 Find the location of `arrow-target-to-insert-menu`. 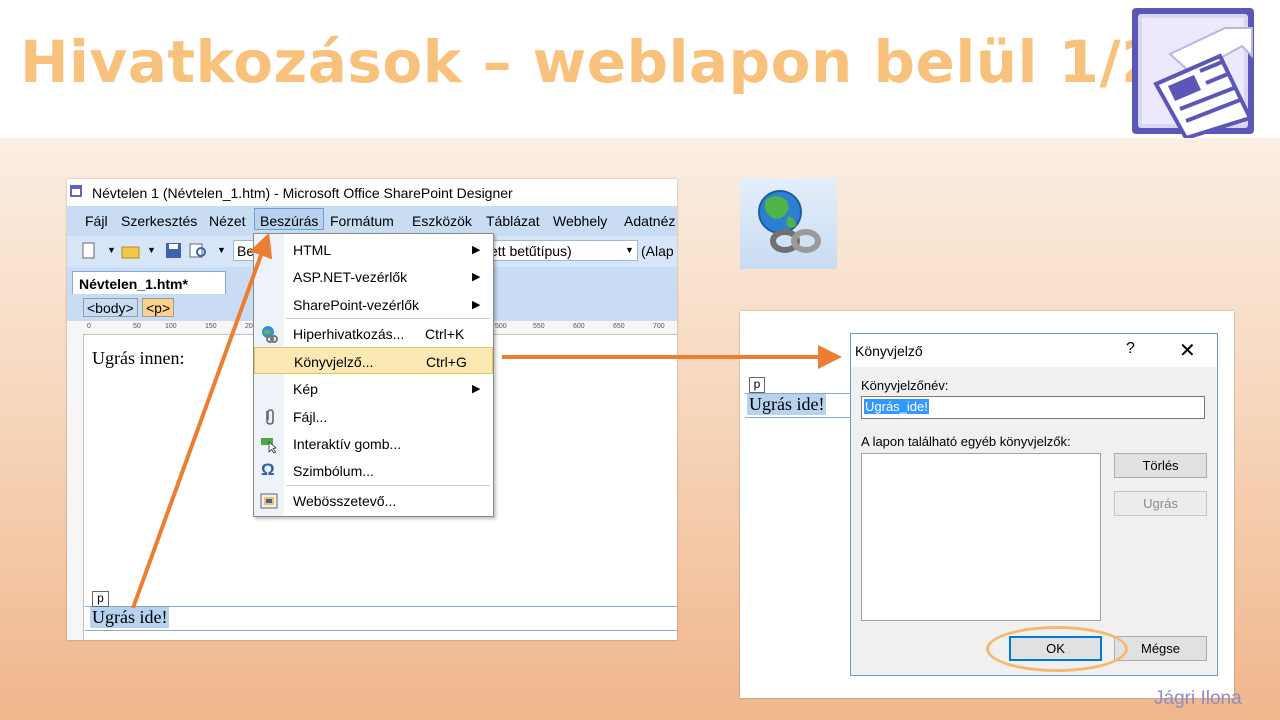

arrow-target-to-insert-menu is located at coordinates (202, 420).